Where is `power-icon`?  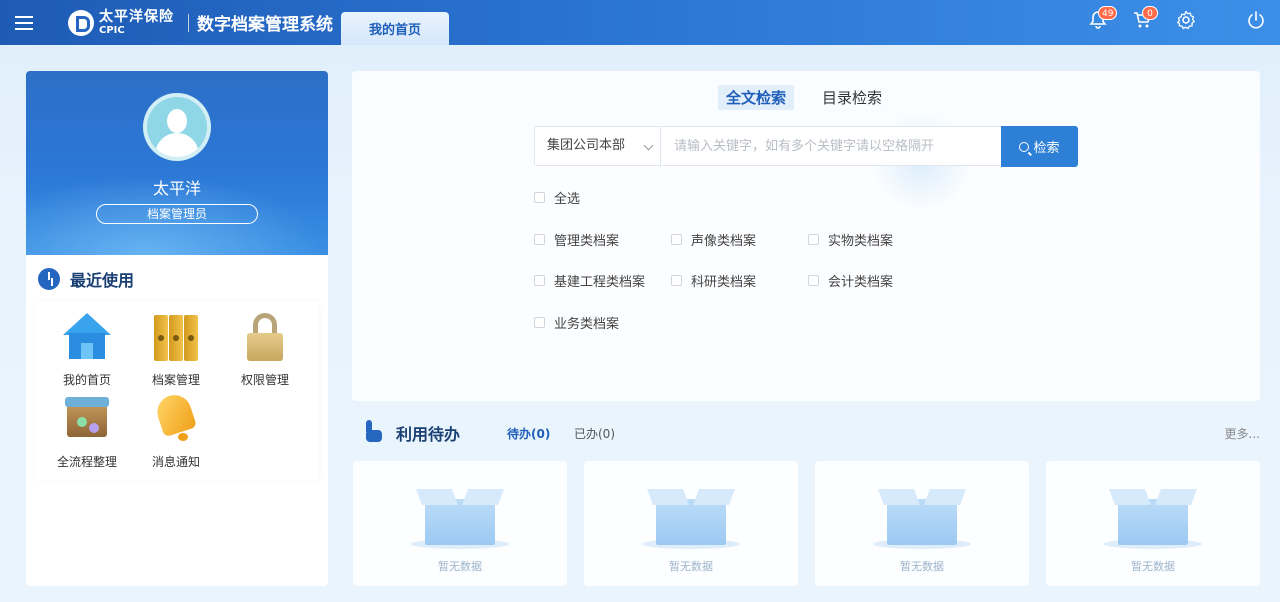 power-icon is located at coordinates (1256, 20).